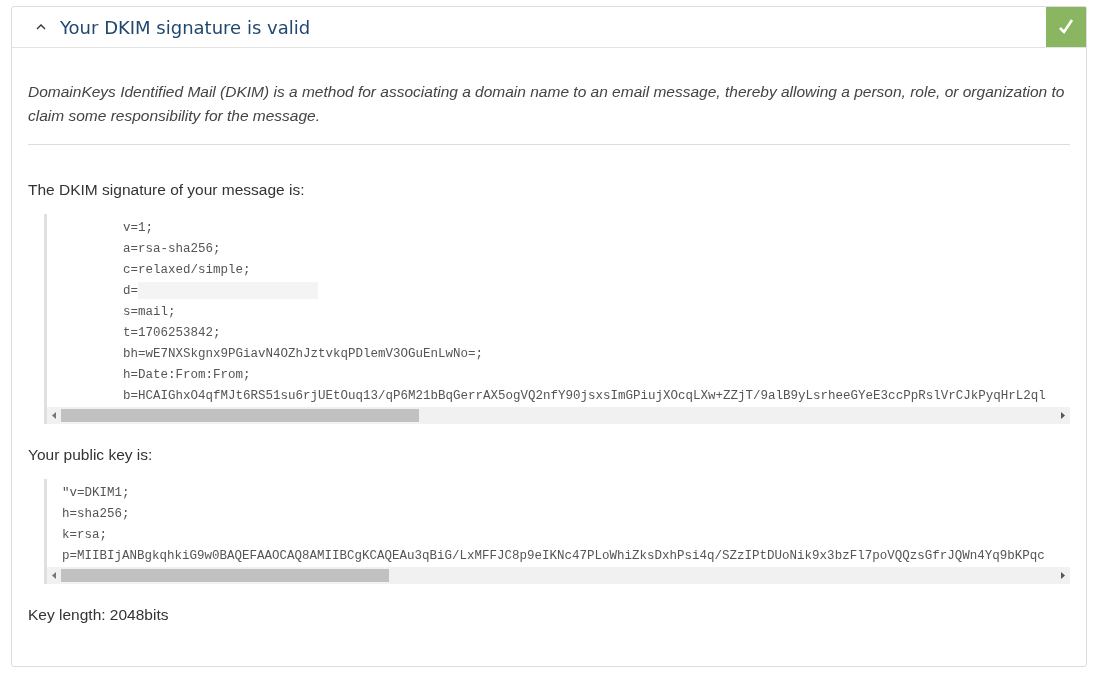 The height and width of the screenshot is (676, 1095). I want to click on code-line: v=1;, so click(138, 228).